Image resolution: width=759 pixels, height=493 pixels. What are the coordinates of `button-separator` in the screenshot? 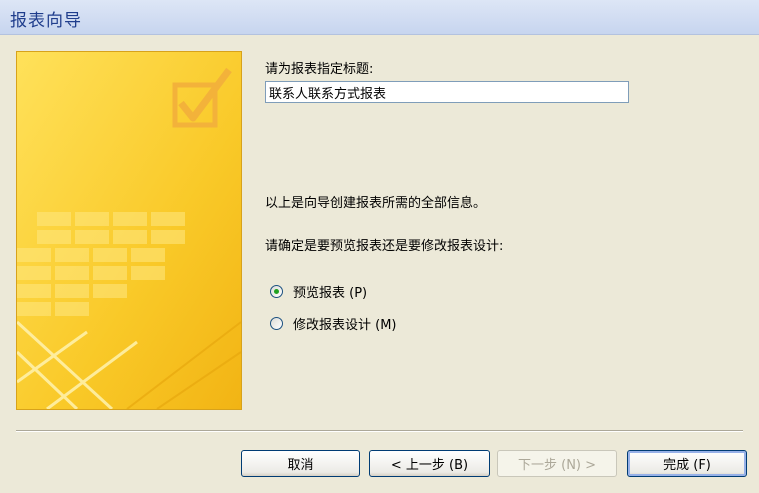 It's located at (379, 431).